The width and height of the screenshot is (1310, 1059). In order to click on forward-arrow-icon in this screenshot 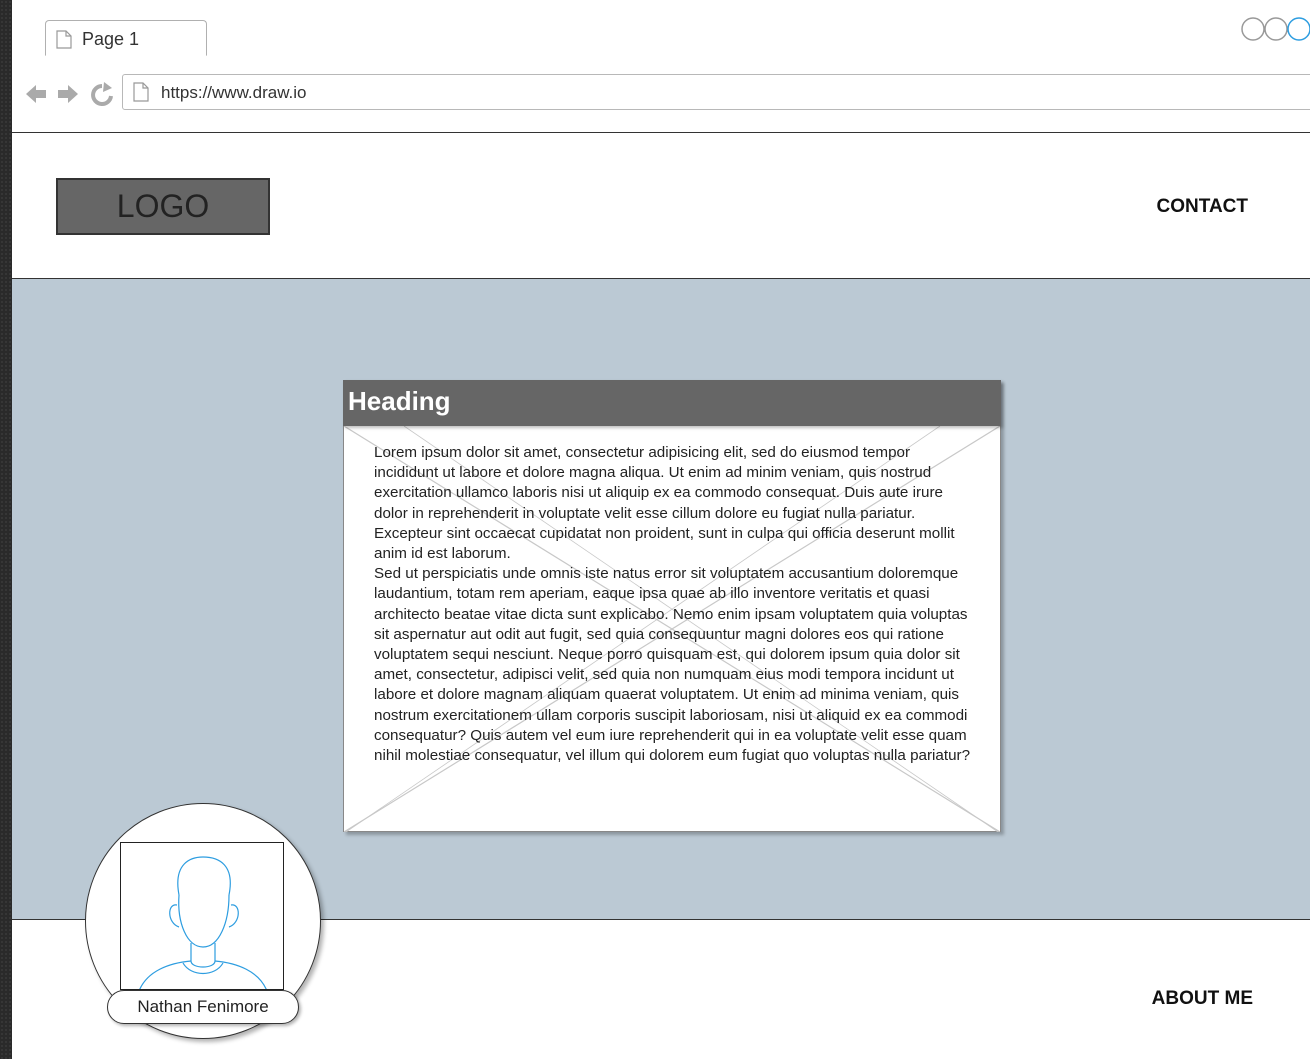, I will do `click(68, 94)`.